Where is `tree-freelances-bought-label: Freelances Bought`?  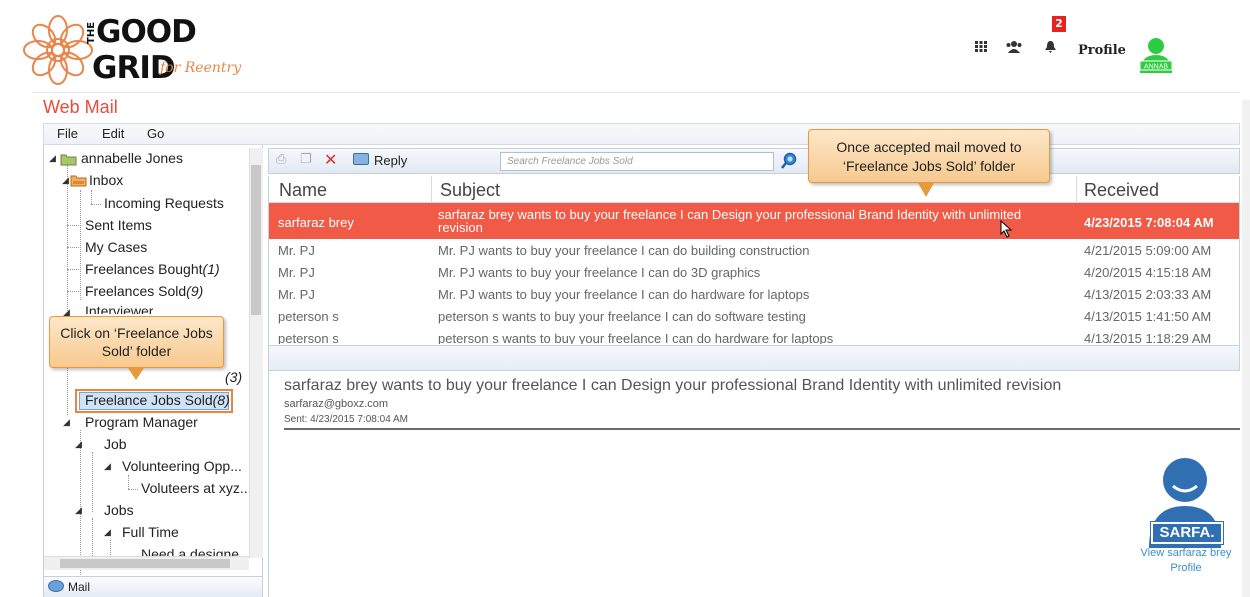
tree-freelances-bought-label: Freelances Bought is located at coordinates (144, 269).